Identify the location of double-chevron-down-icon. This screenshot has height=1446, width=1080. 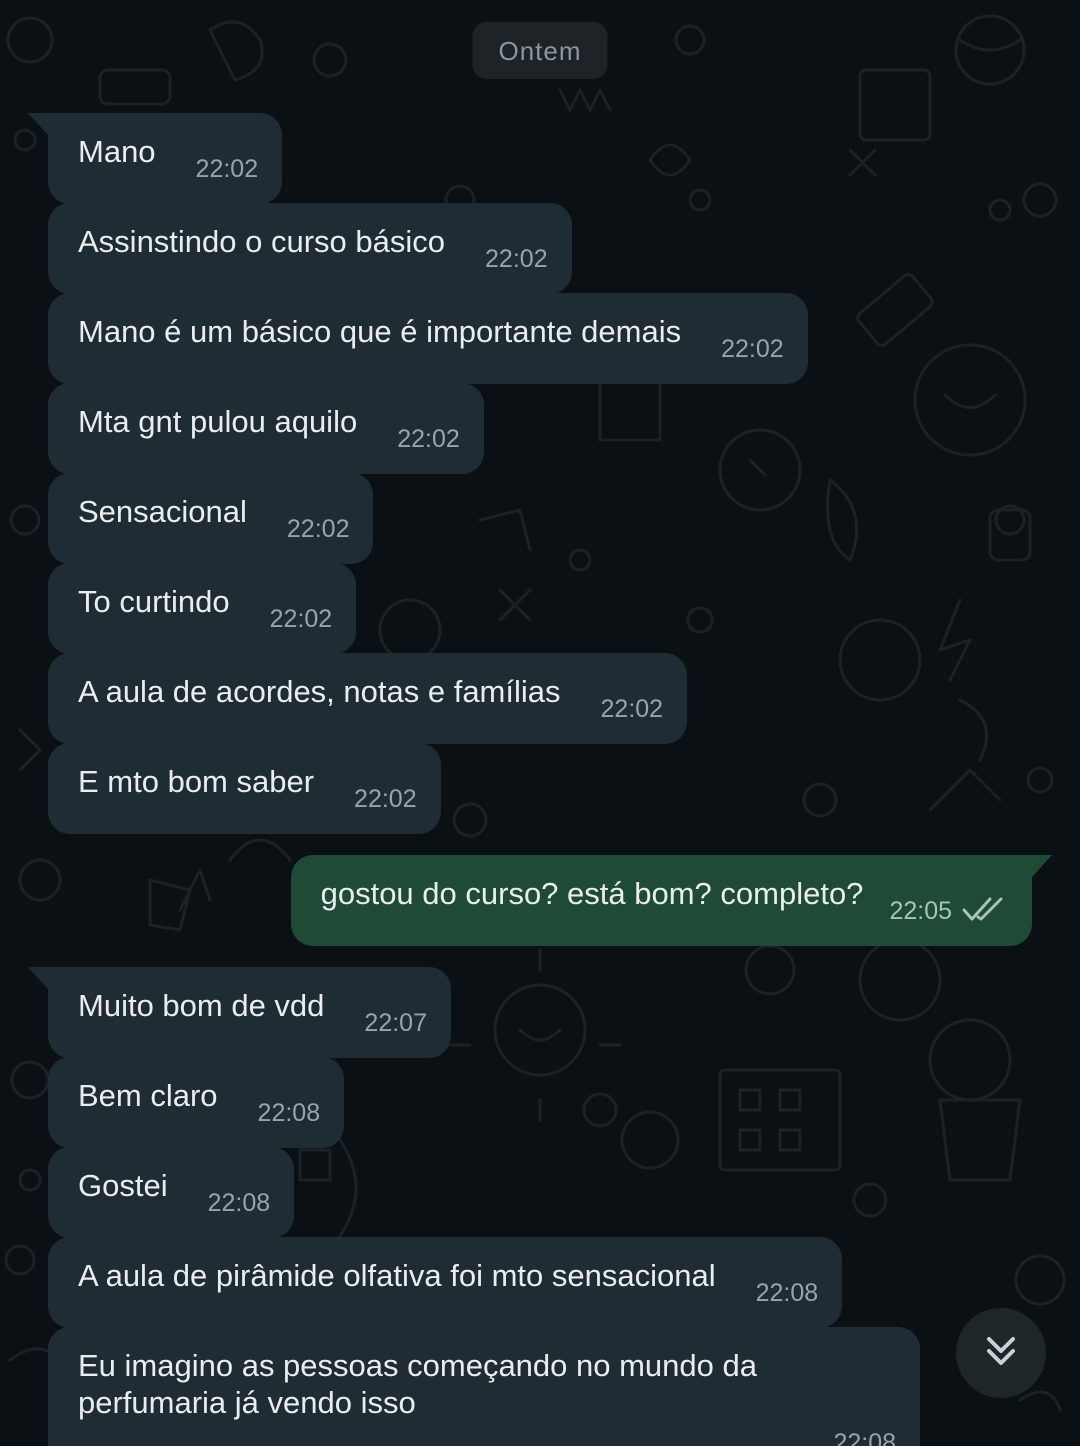
(1001, 1353).